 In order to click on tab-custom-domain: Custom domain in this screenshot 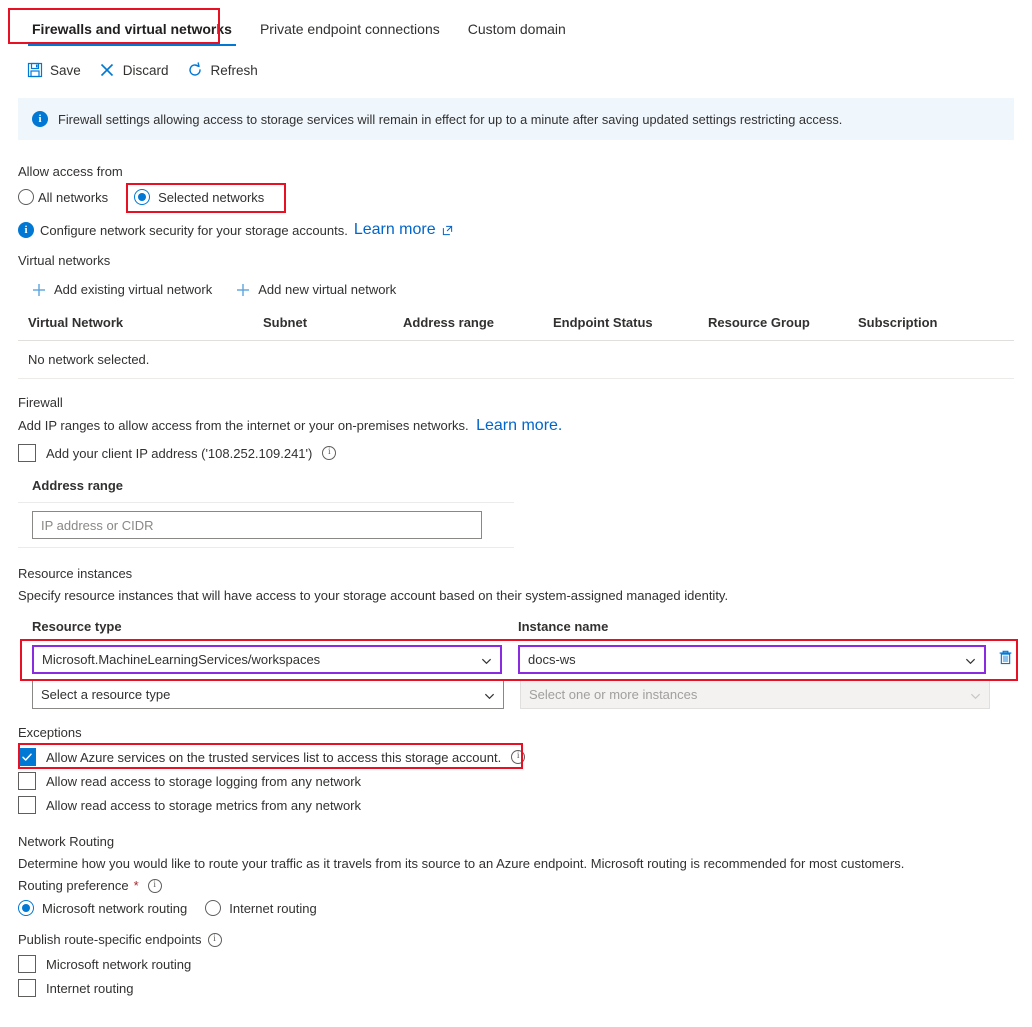, I will do `click(517, 34)`.